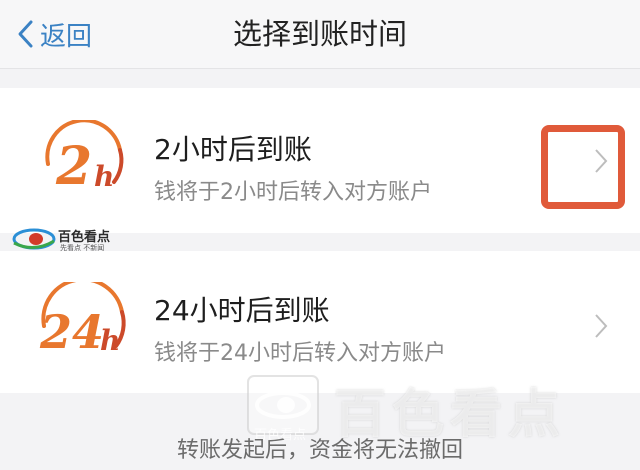  I want to click on page-title: 选择到账时间, so click(319, 34).